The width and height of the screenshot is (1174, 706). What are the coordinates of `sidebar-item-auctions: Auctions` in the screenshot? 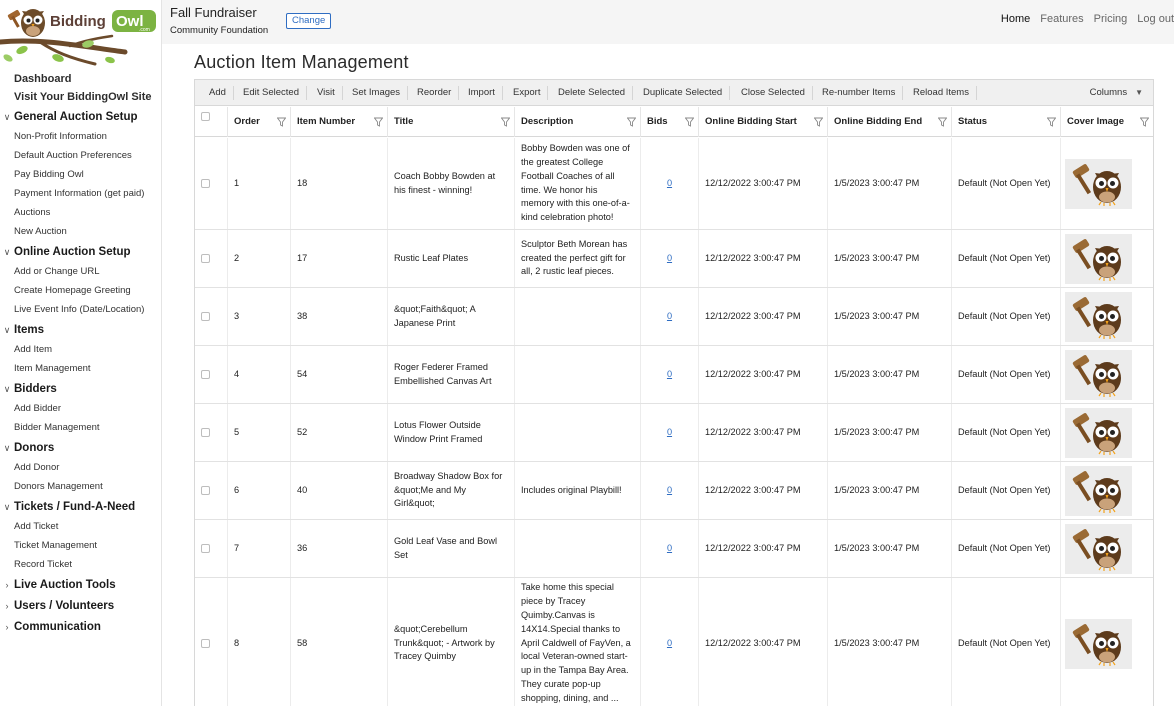 It's located at (80, 212).